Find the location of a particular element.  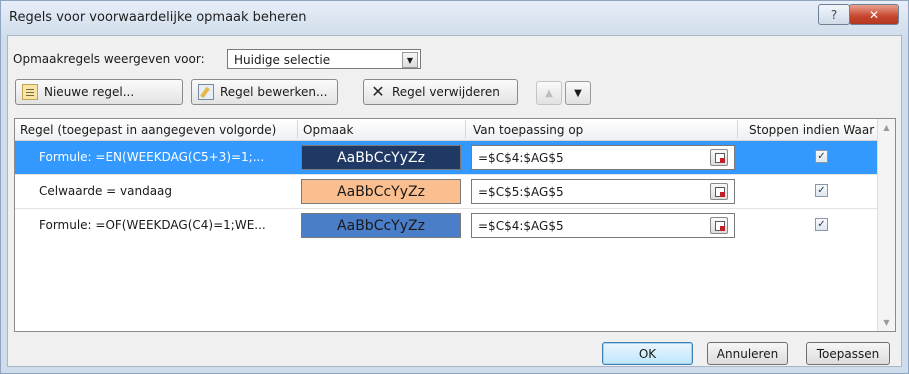

arrow-down-icon: ▼ is located at coordinates (578, 93).